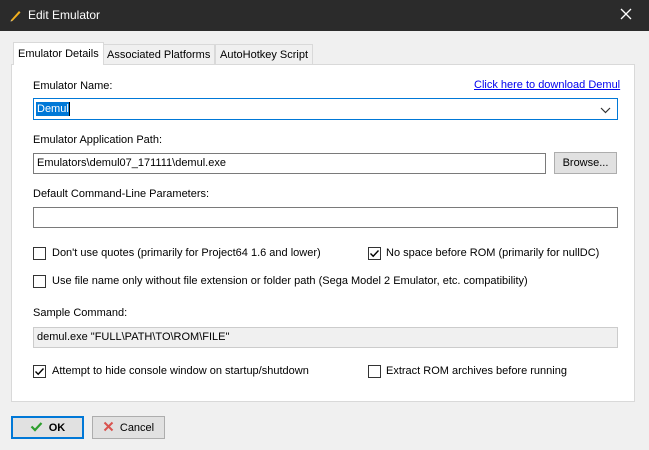 The image size is (649, 450). I want to click on tab-autohotkey-script: AutoHotkey Script, so click(264, 54).